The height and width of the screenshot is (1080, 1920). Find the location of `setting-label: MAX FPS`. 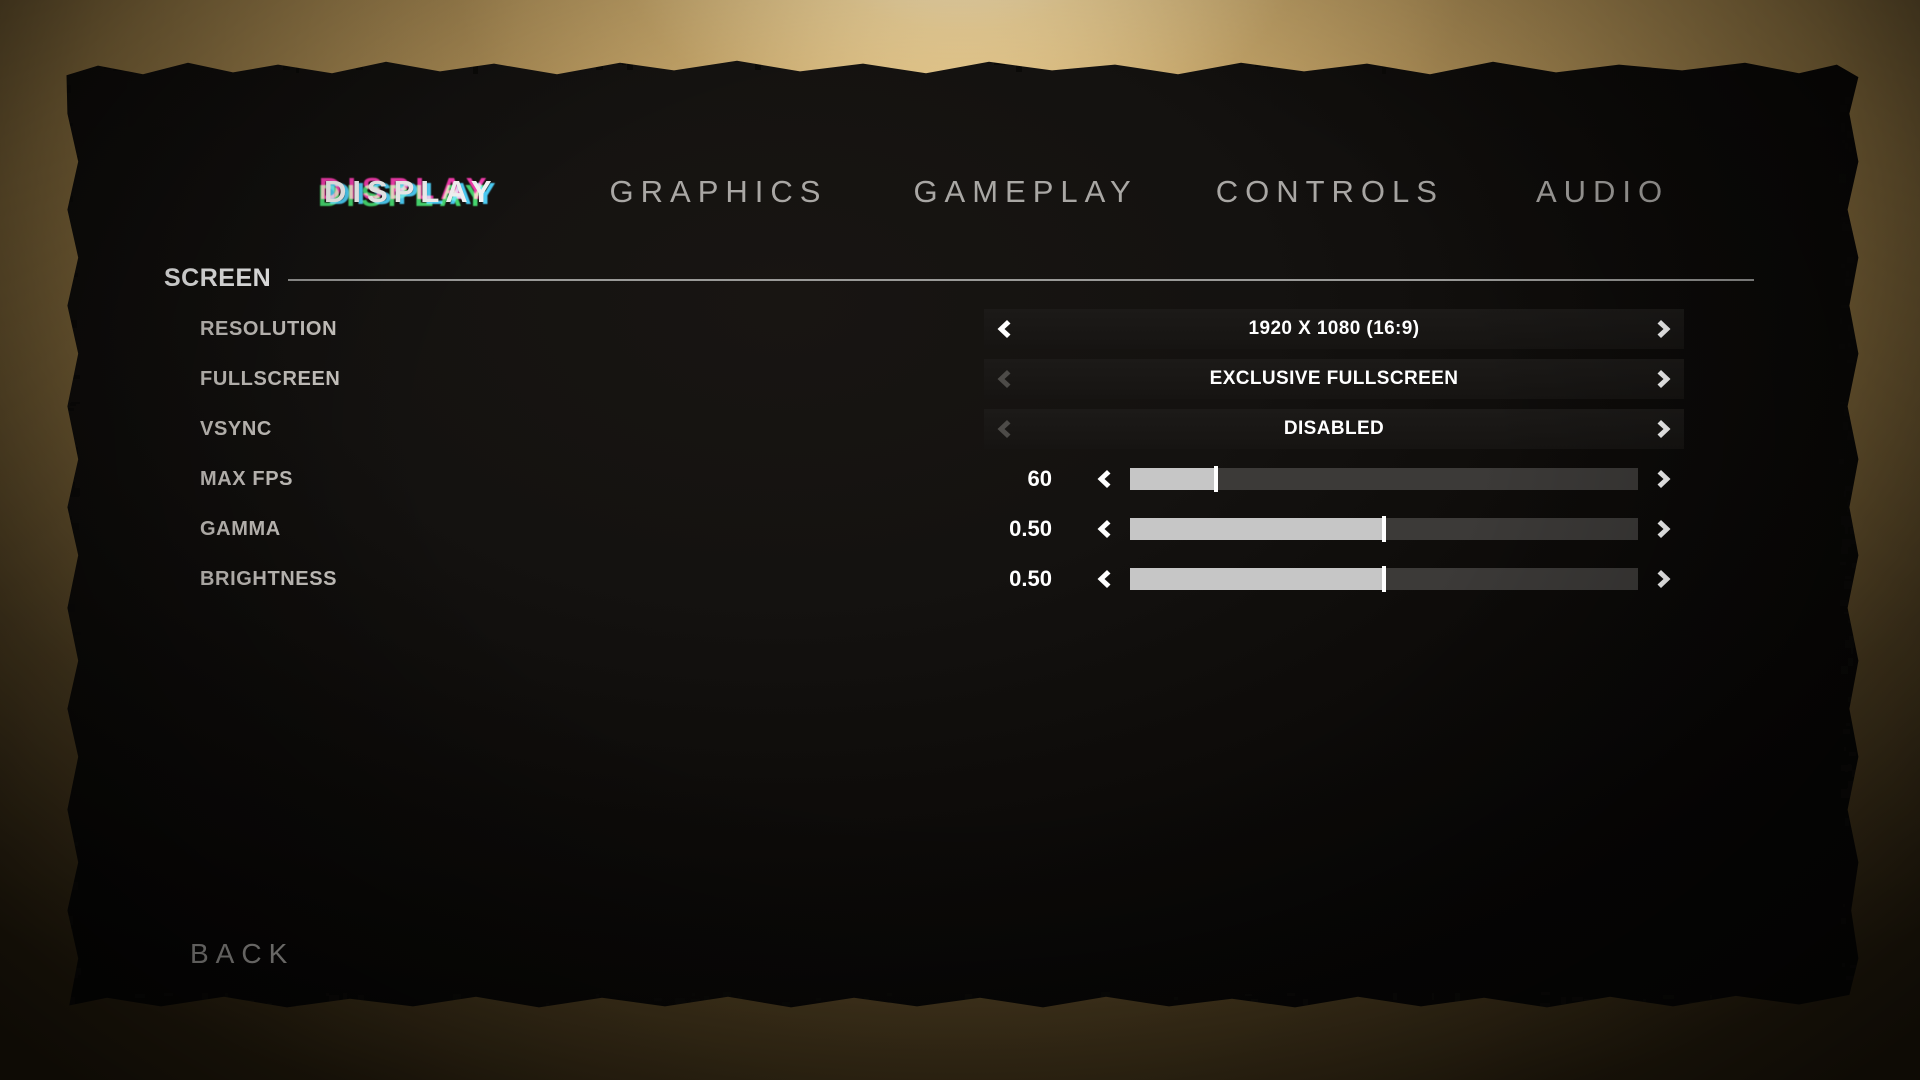

setting-label: MAX FPS is located at coordinates (247, 478).